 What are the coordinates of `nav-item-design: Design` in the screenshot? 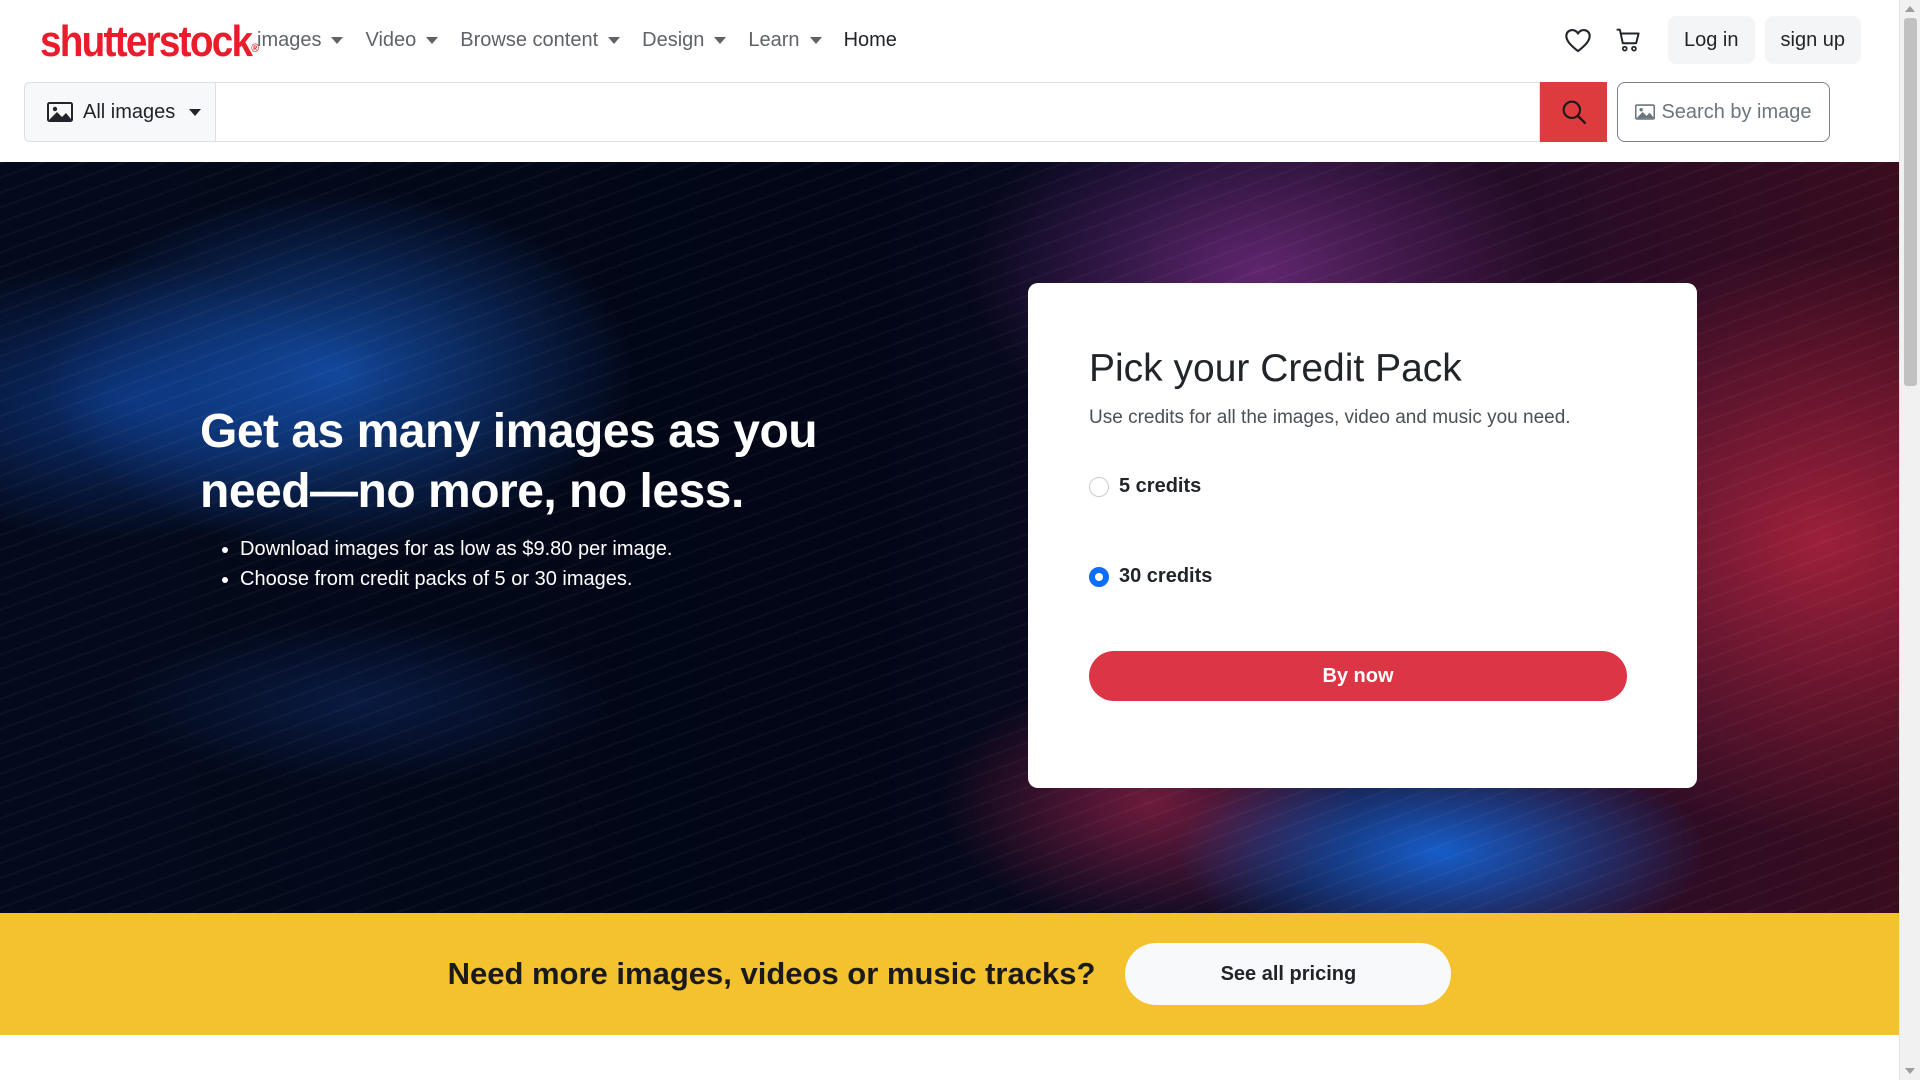 It's located at (684, 40).